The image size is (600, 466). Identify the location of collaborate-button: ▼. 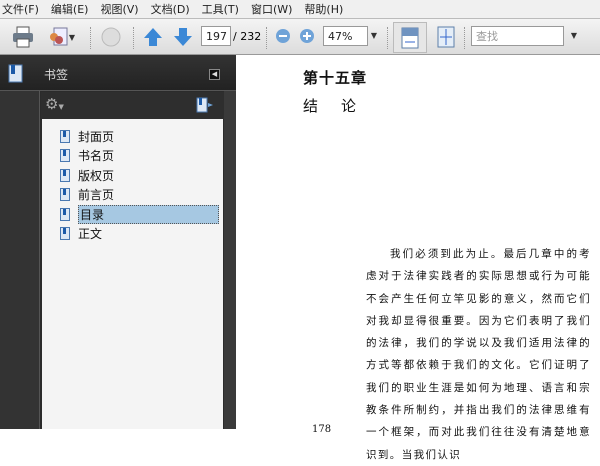
(61, 37).